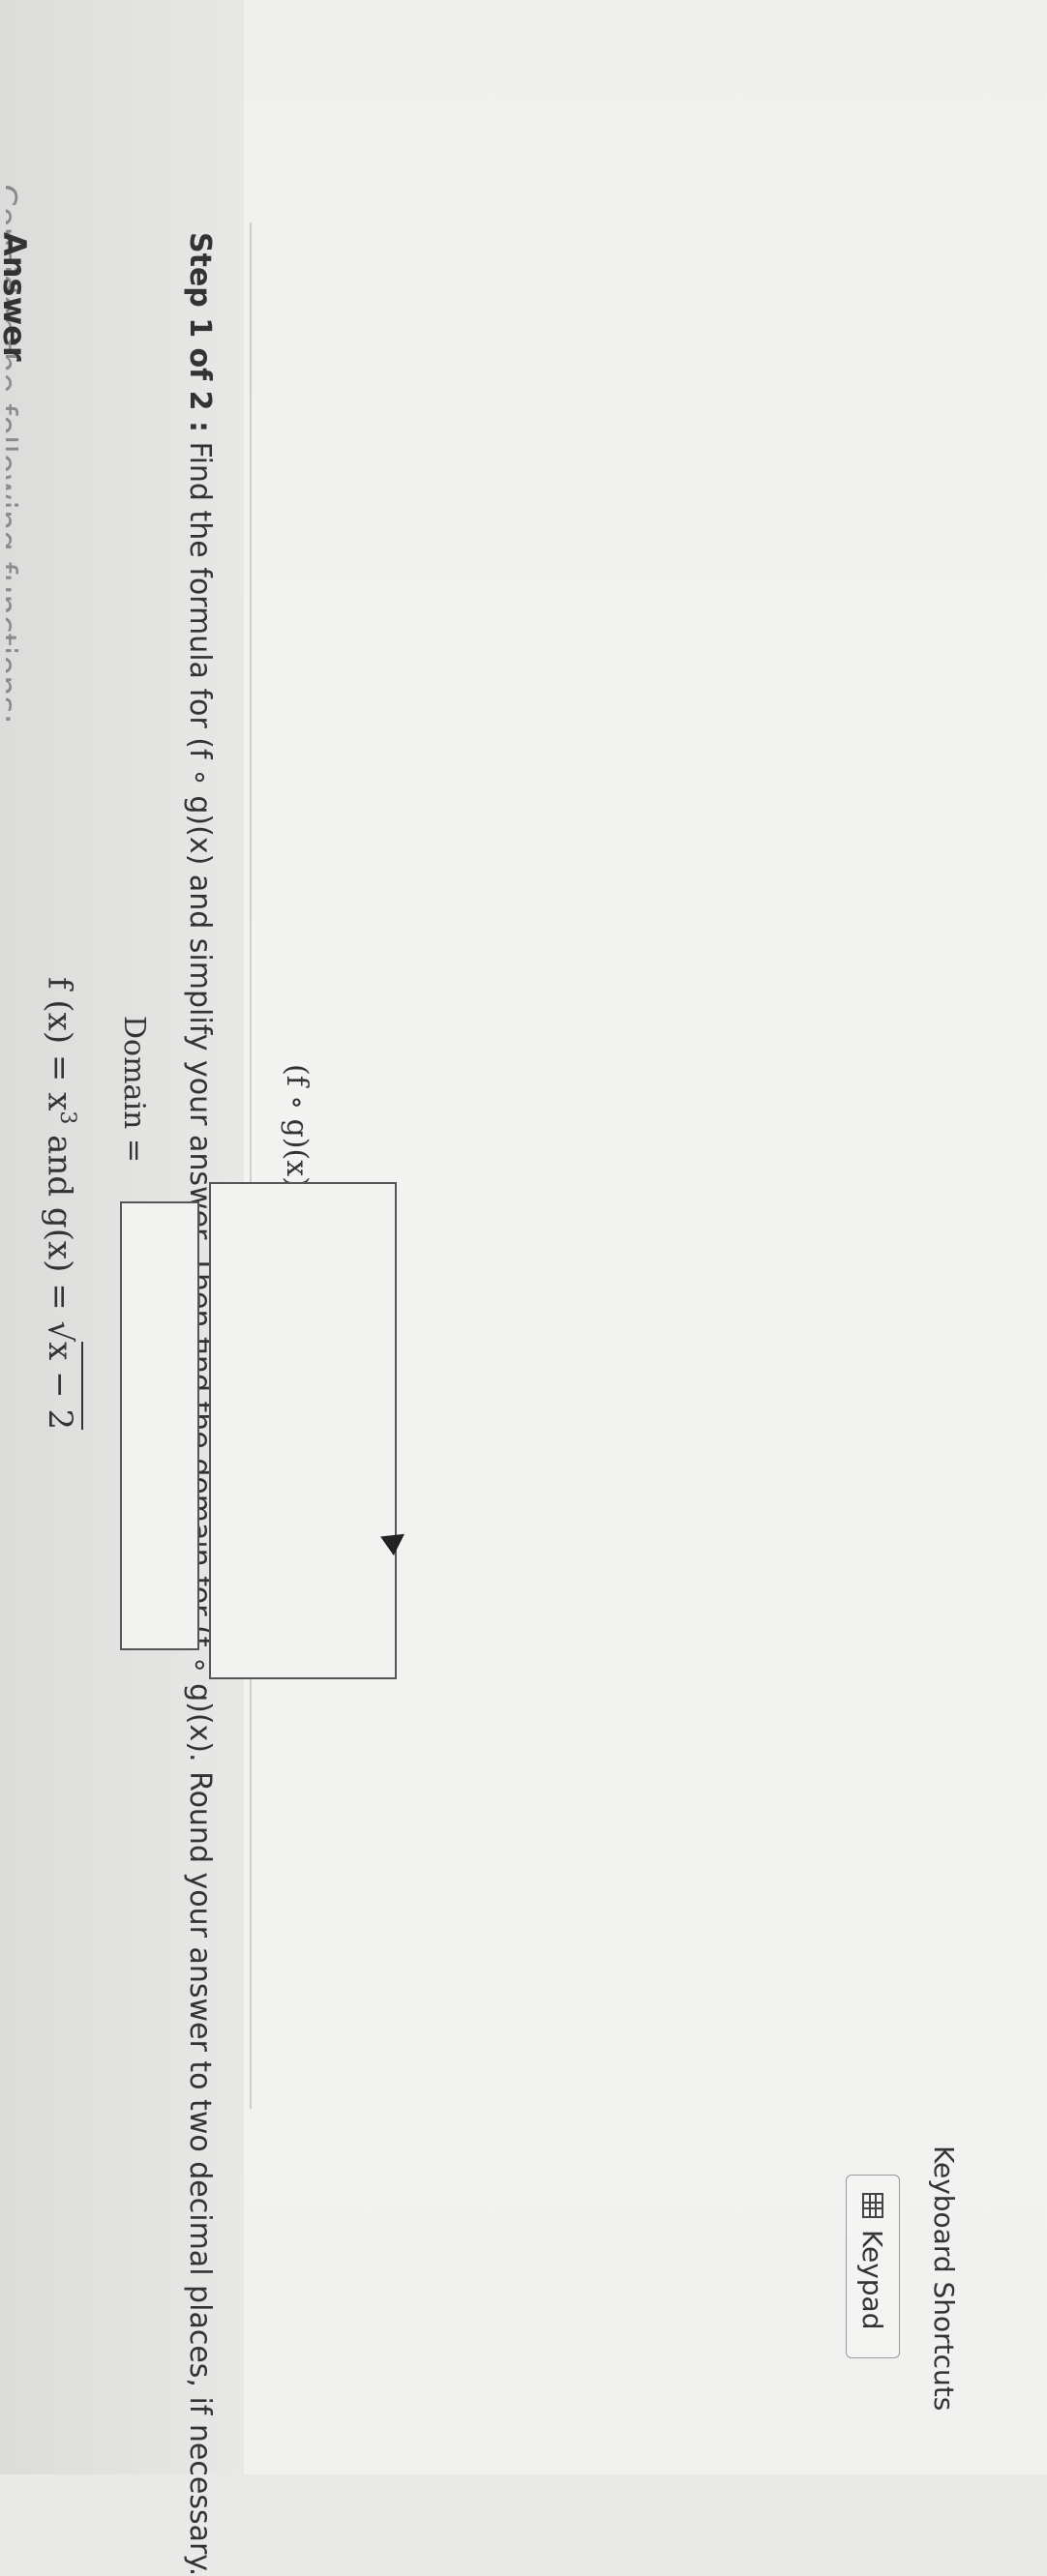  Describe the element at coordinates (16, 297) in the screenshot. I see `answer-heading: Answer` at that location.